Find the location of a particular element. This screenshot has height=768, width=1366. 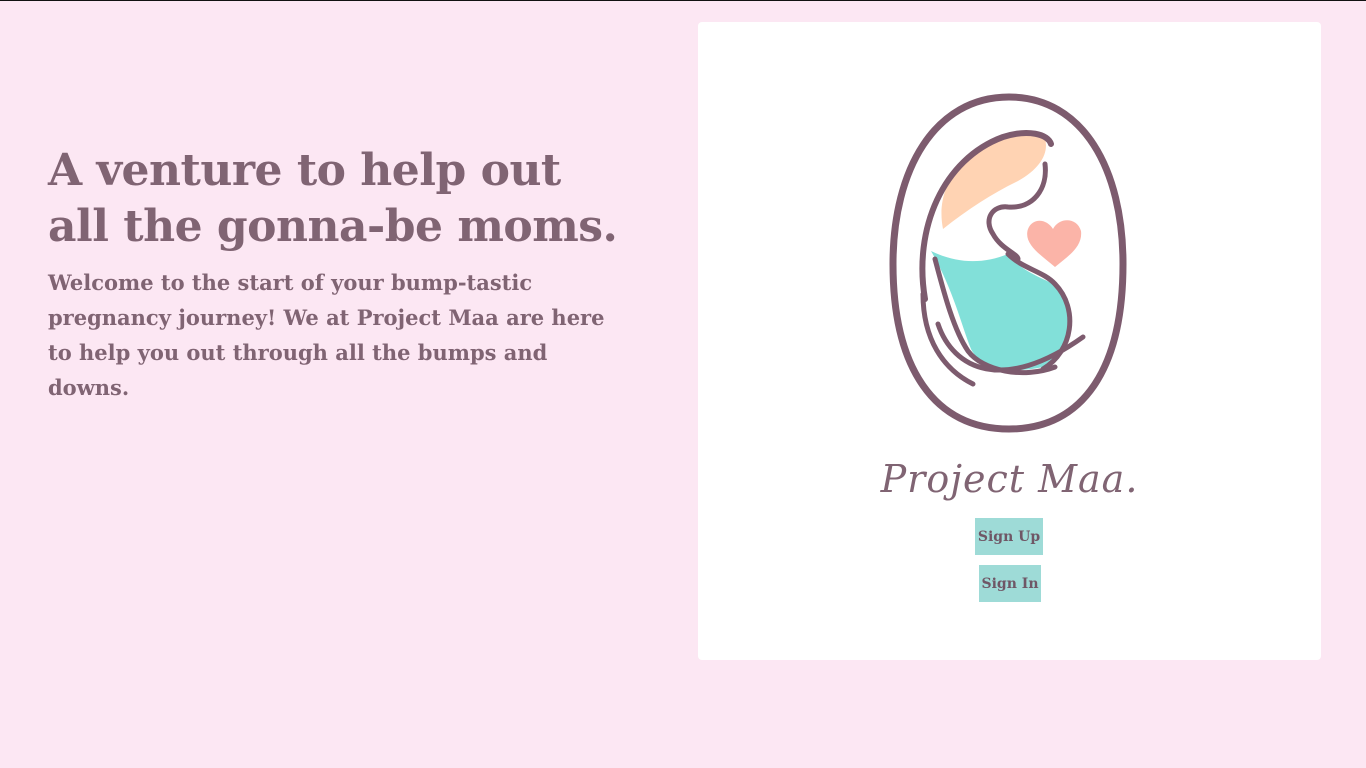

heart-icon is located at coordinates (1054, 243).